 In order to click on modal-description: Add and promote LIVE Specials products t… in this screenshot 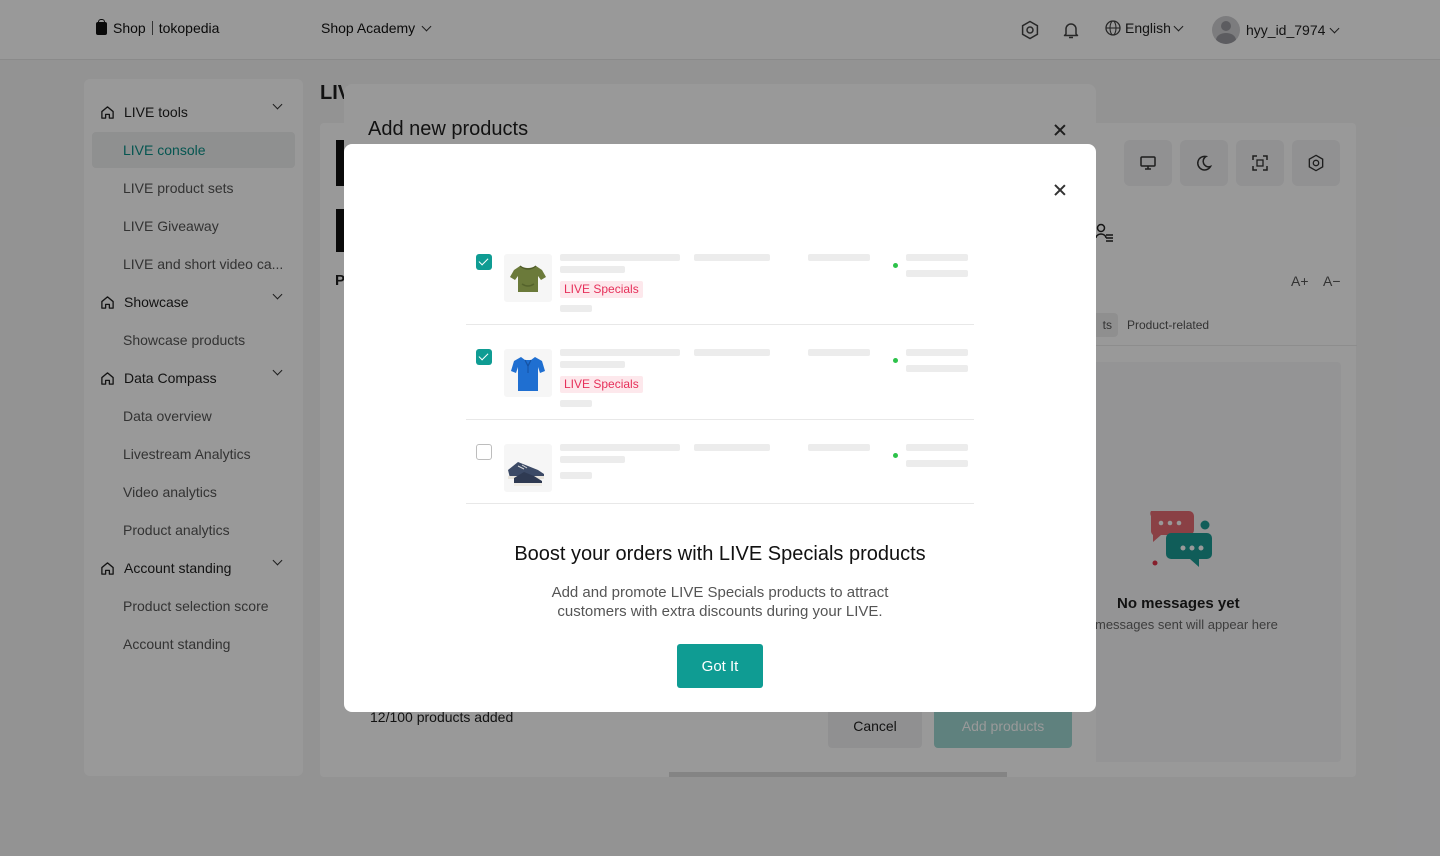, I will do `click(720, 602)`.